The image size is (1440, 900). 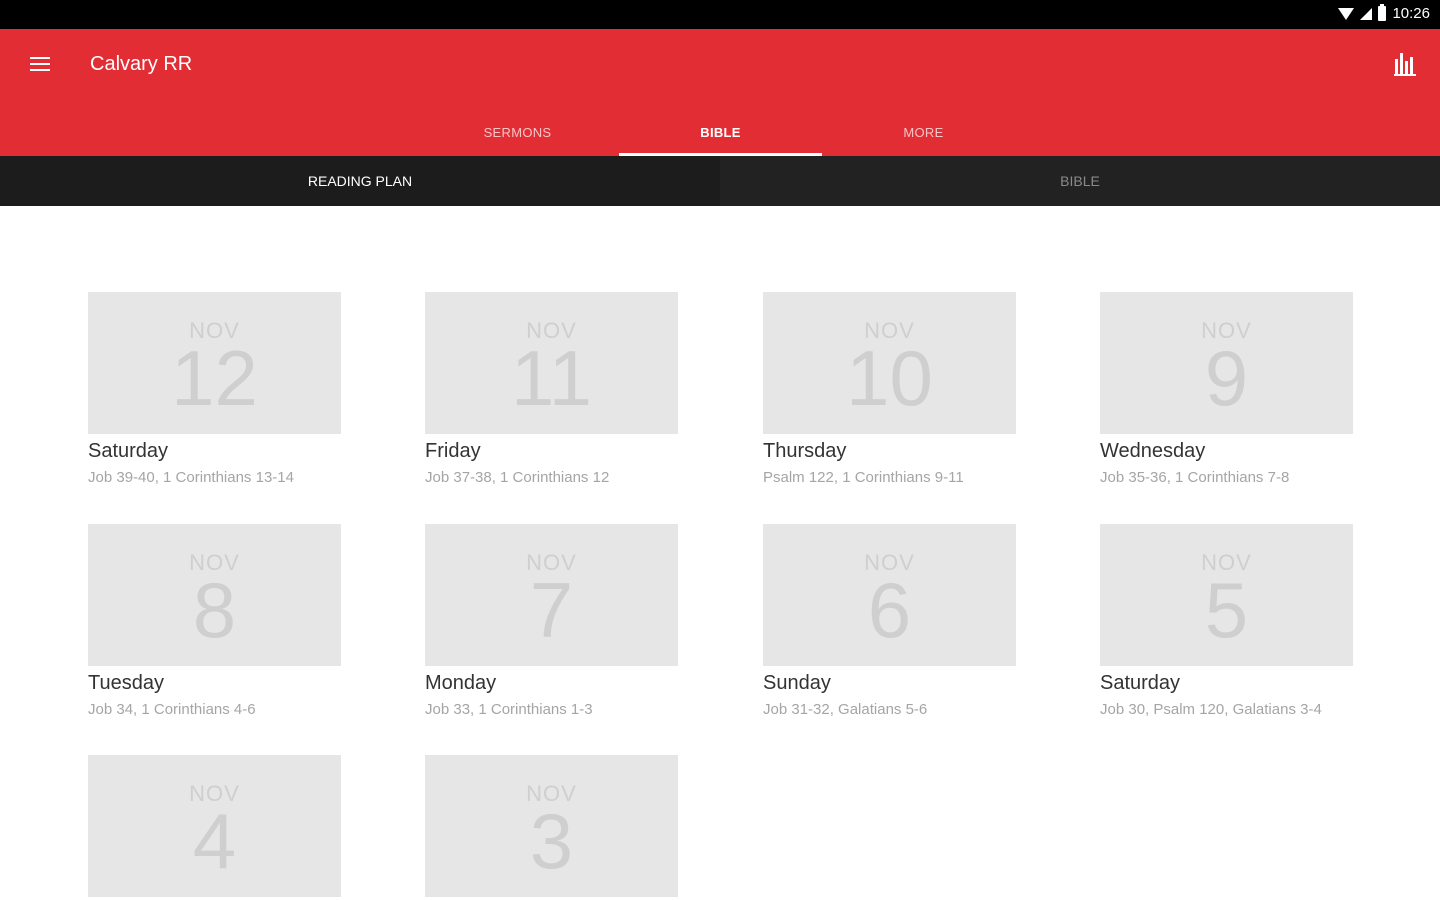 What do you see at coordinates (1226, 378) in the screenshot?
I see `date-day: 9` at bounding box center [1226, 378].